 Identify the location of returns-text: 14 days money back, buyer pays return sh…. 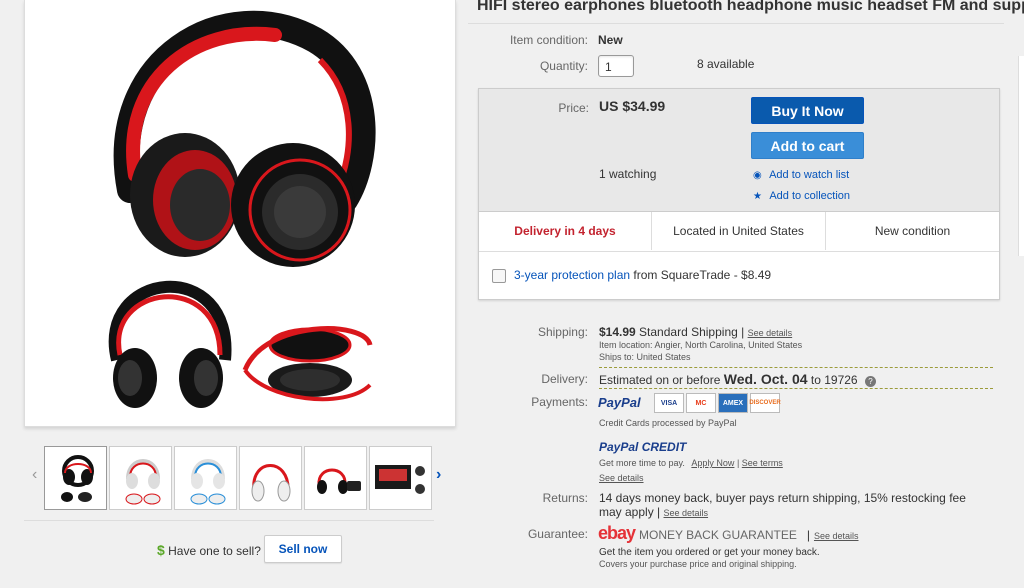
(782, 505).